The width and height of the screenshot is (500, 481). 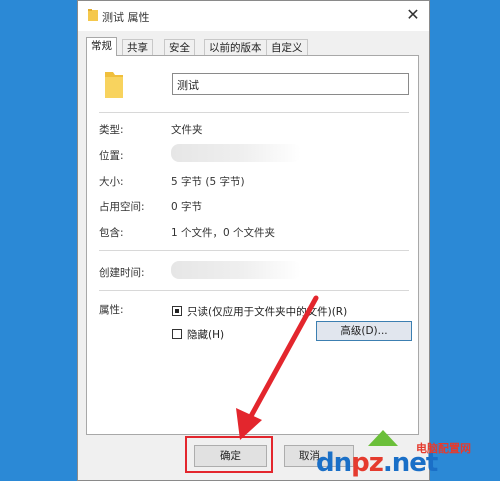 What do you see at coordinates (101, 46) in the screenshot?
I see `tab-general: 常规` at bounding box center [101, 46].